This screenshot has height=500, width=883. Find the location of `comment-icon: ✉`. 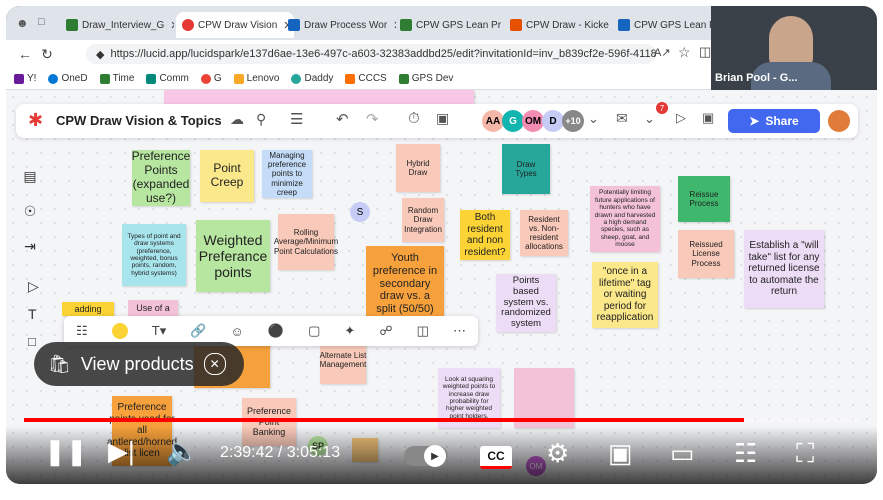

comment-icon: ✉ is located at coordinates (622, 118).